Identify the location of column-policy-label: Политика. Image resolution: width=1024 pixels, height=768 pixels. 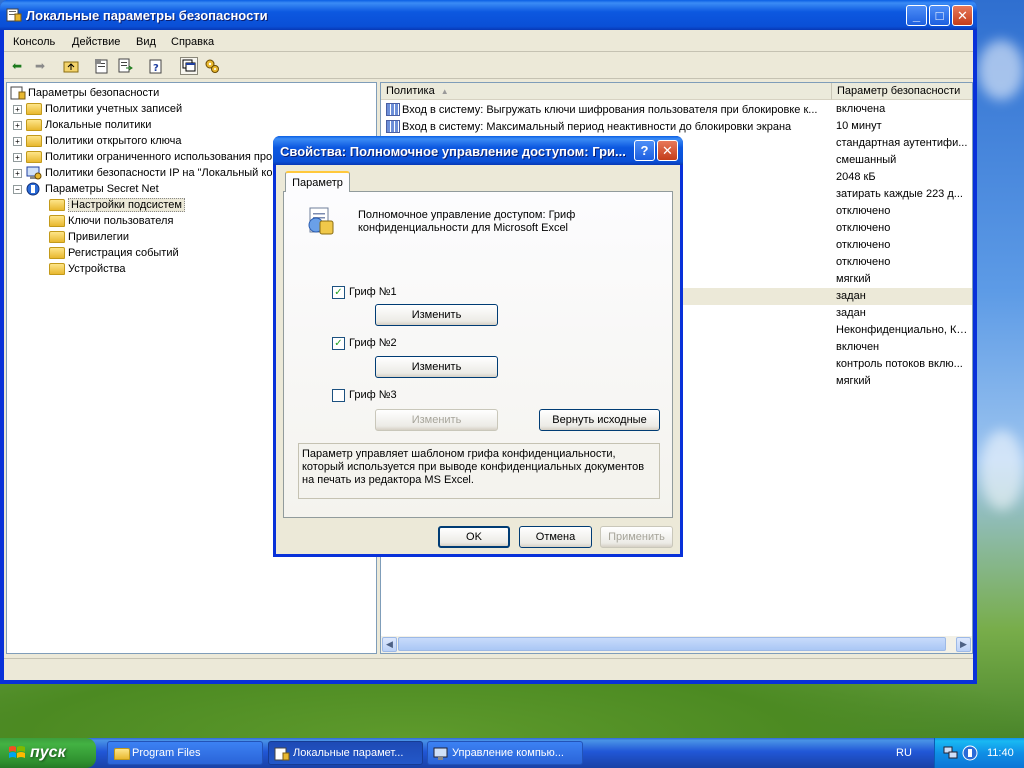
(410, 91).